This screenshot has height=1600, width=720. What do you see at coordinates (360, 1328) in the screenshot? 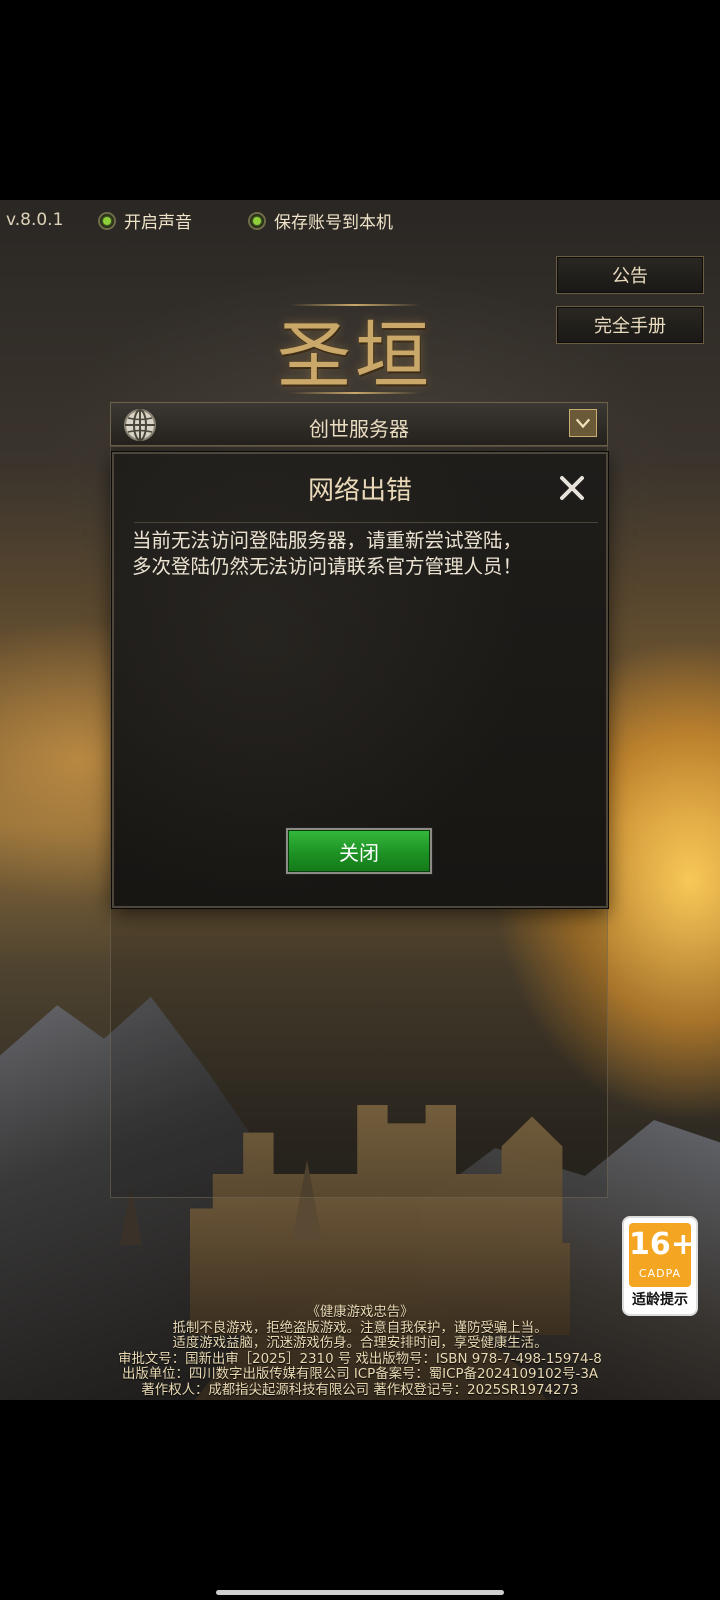
I see `notice-line: 抵制不良游戏，拒绝盗版游戏。注意自我保护，谨防受骗上当。` at bounding box center [360, 1328].